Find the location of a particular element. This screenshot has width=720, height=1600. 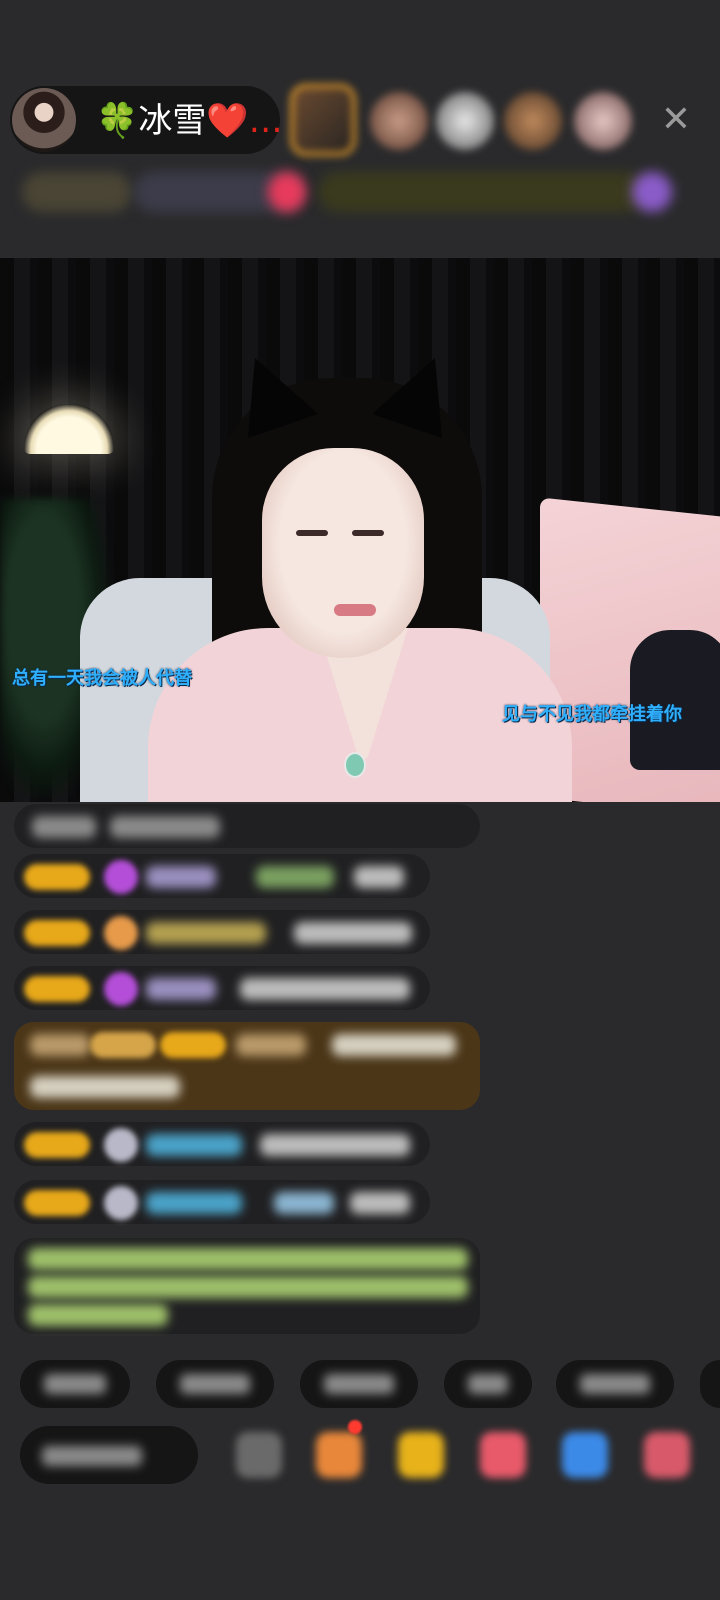

rank-chip is located at coordinates (77, 192).